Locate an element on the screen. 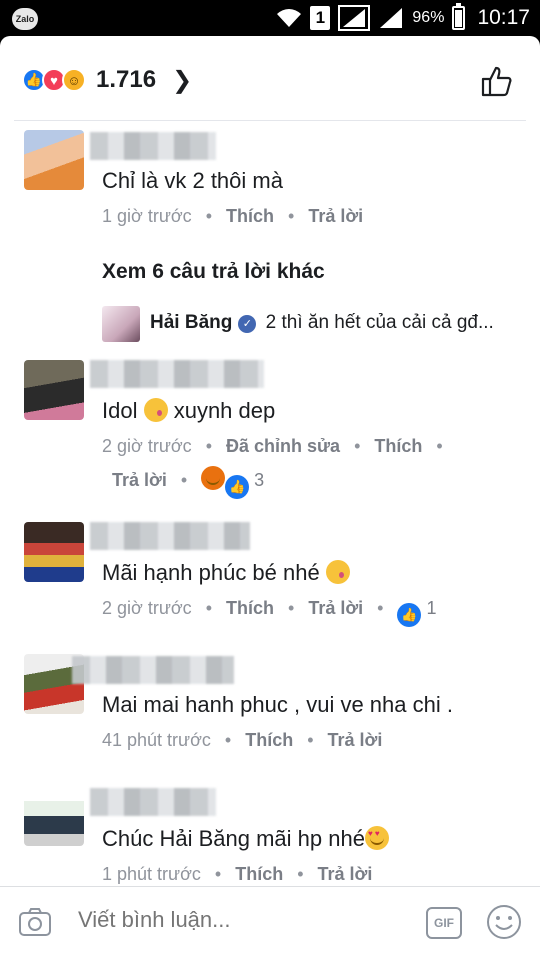 This screenshot has width=540, height=960. comment-meta: 1 giờ trước • Thích • Trả lời is located at coordinates (232, 216).